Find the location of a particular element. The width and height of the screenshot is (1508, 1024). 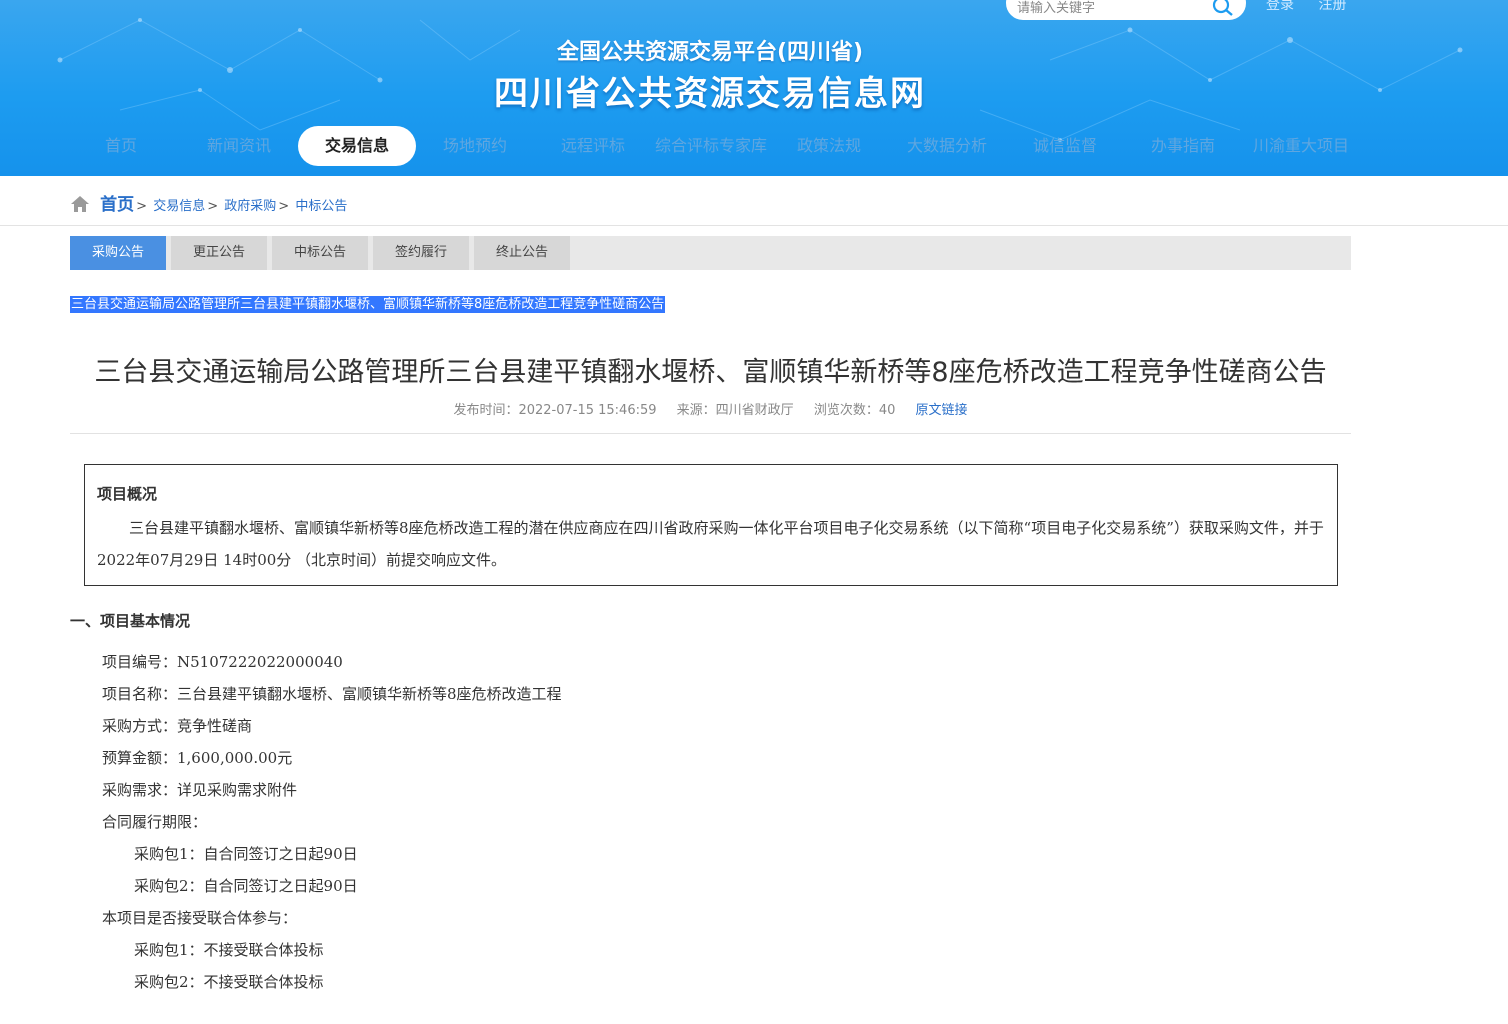

tab-procurement-notice: 采购公告 is located at coordinates (118, 253).